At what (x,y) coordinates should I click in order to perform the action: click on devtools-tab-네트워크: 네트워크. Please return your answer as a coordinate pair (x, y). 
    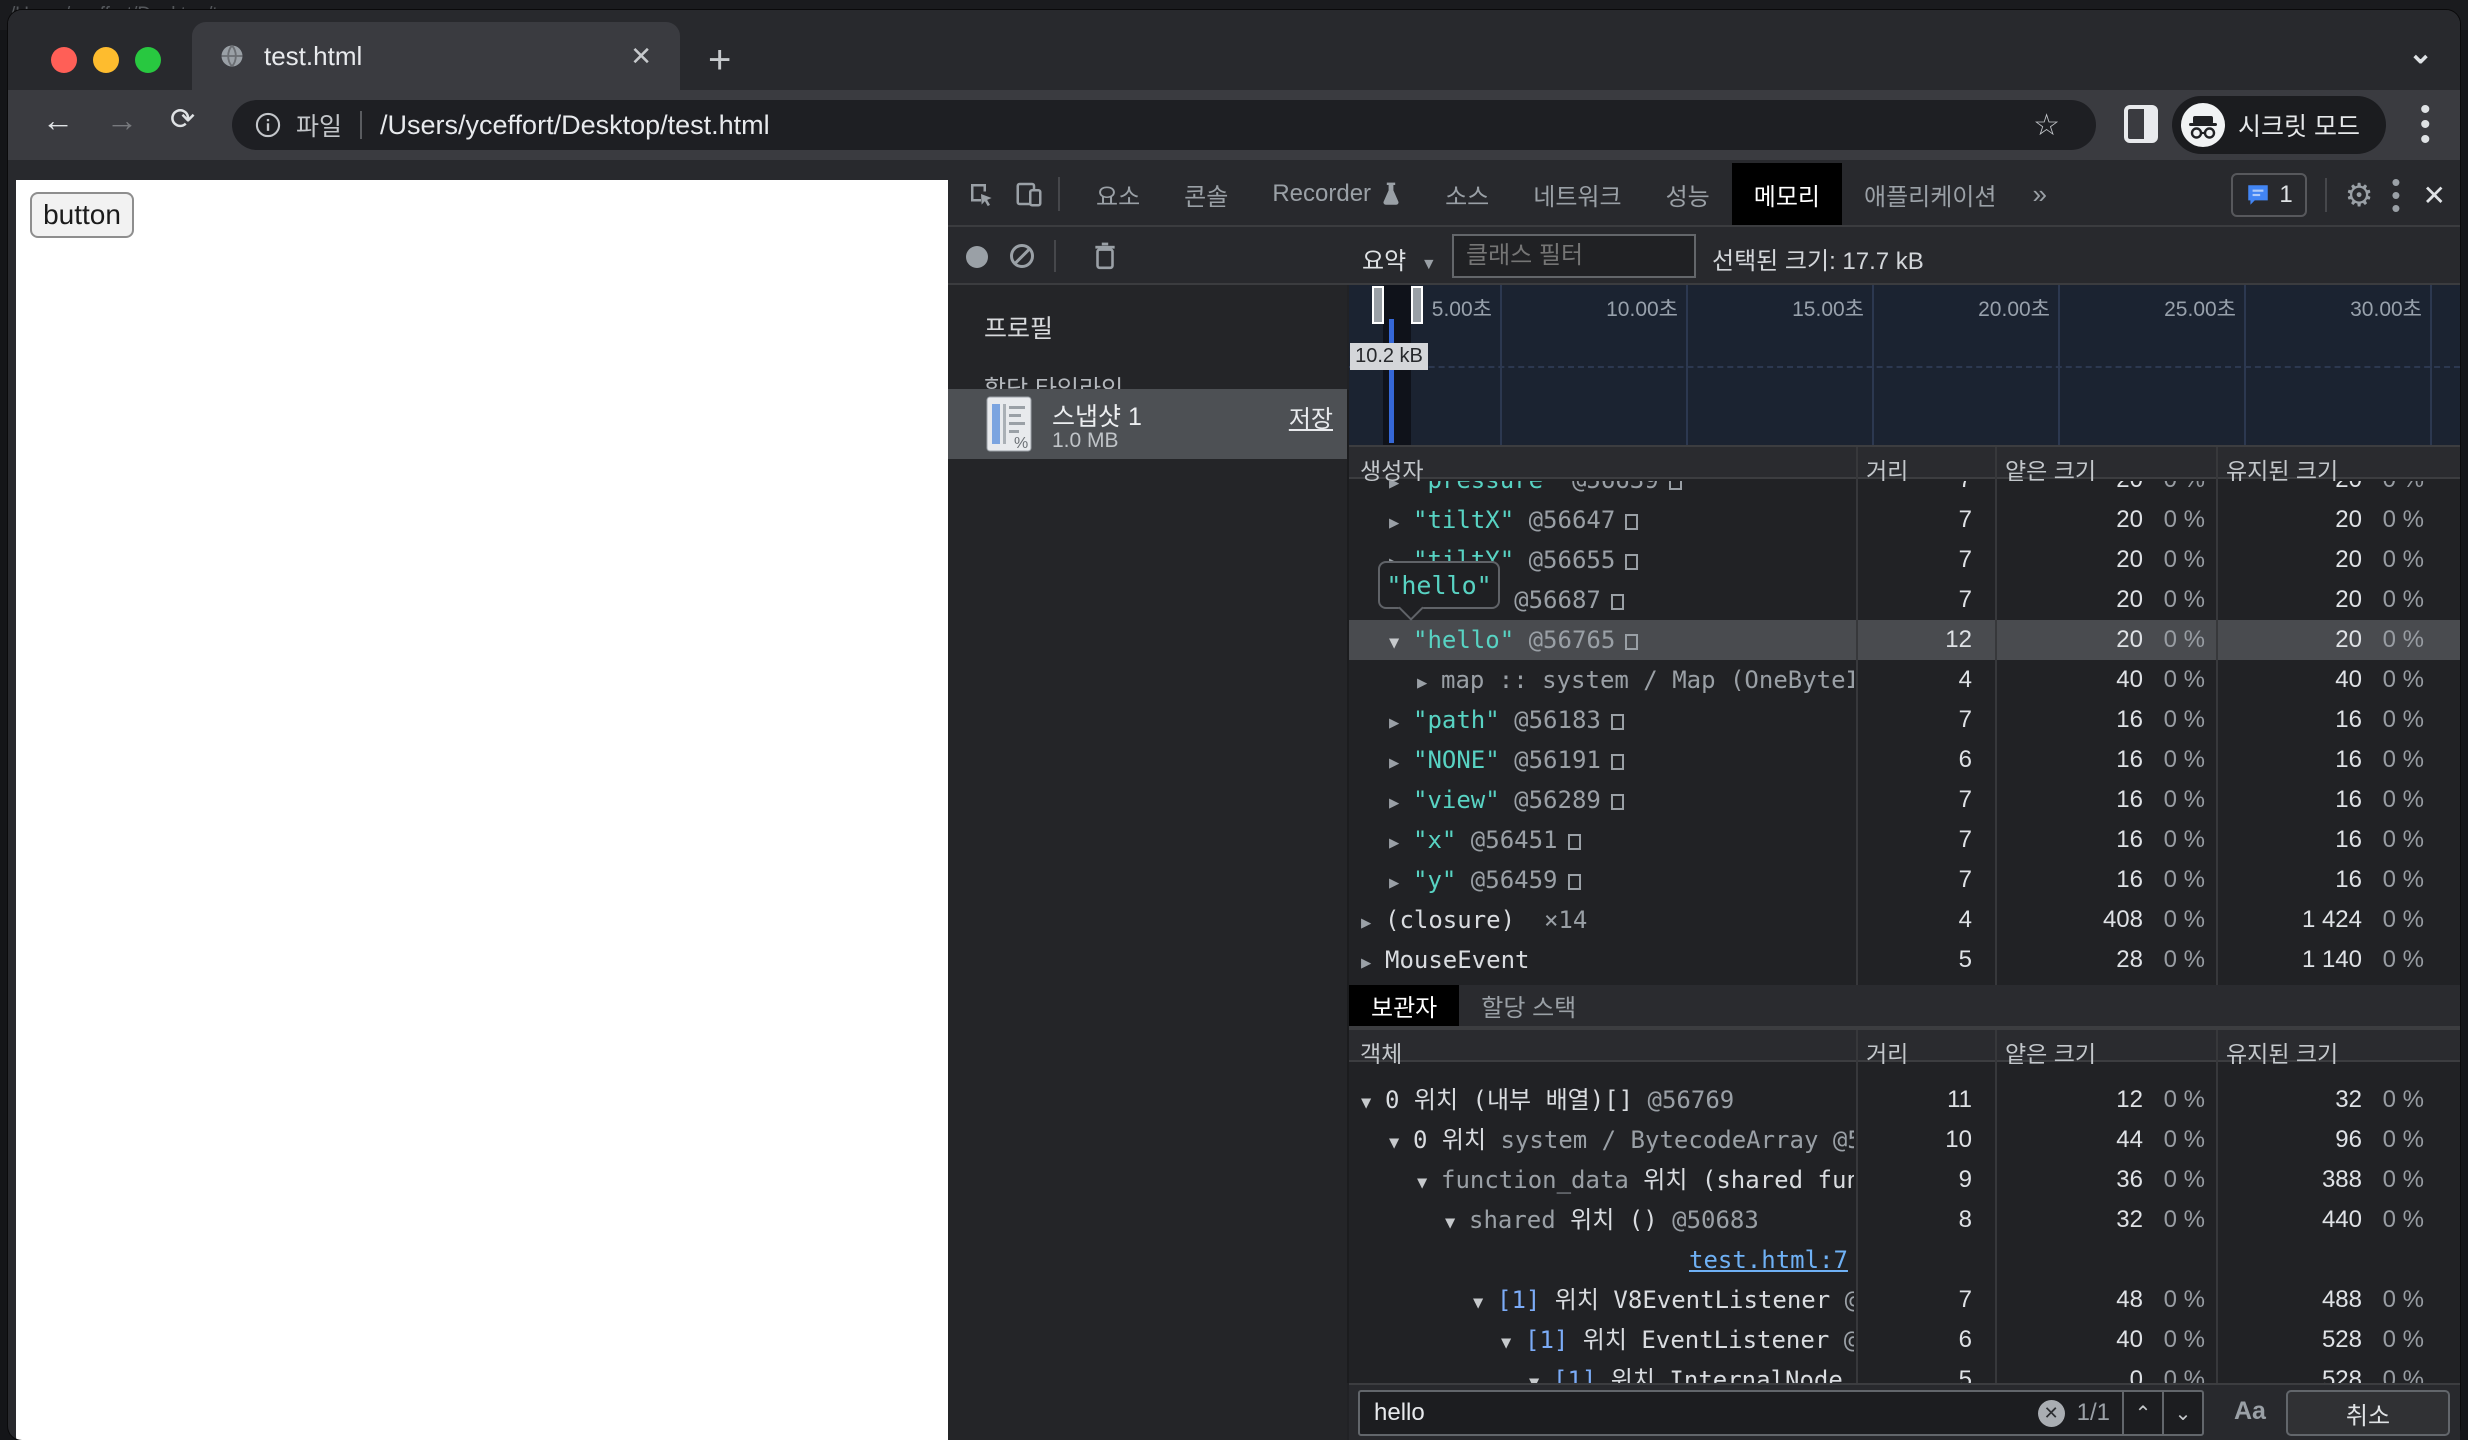
    Looking at the image, I should click on (1577, 194).